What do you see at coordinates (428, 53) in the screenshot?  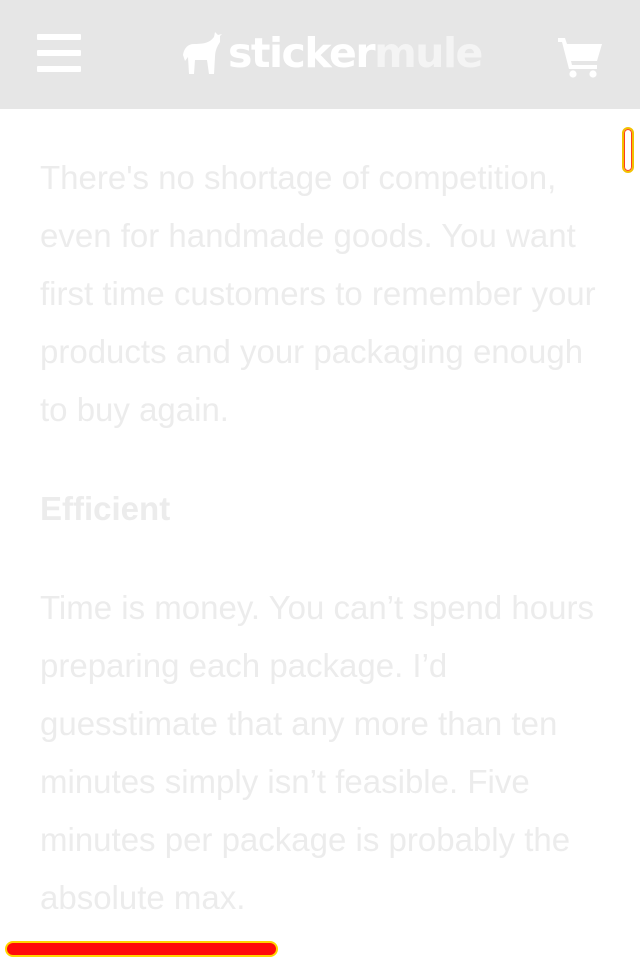 I see `logo-mule-text: mule` at bounding box center [428, 53].